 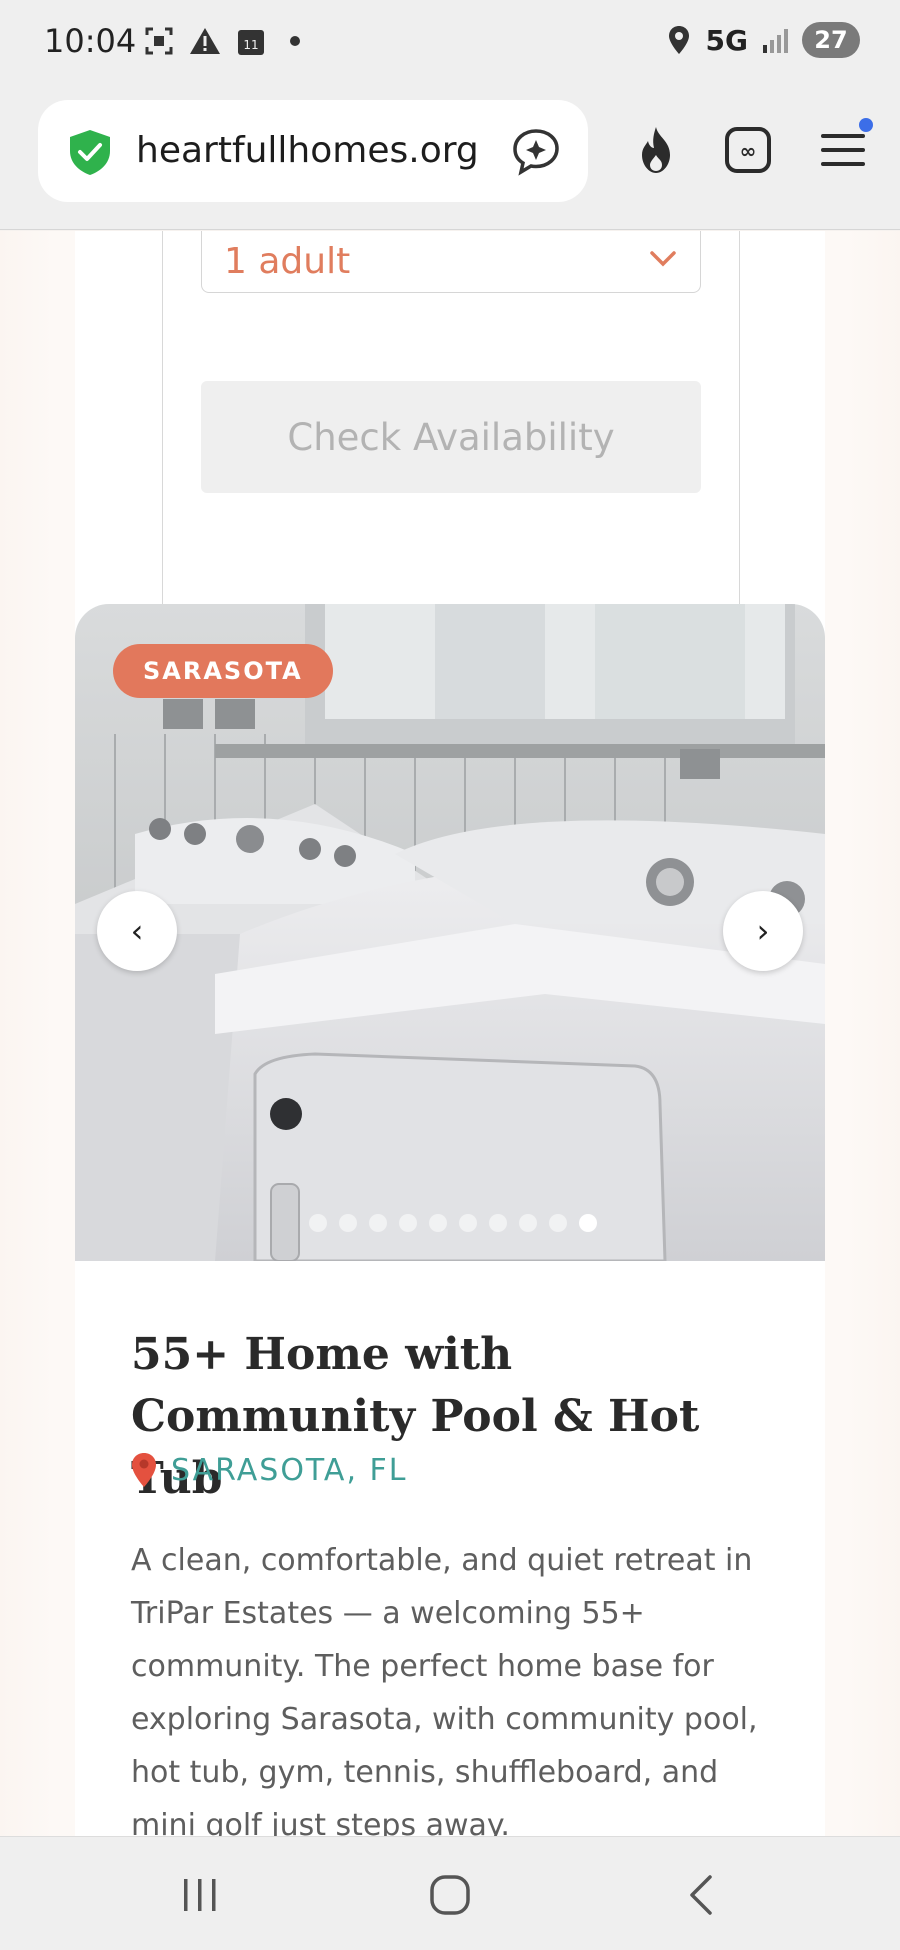 What do you see at coordinates (536, 152) in the screenshot?
I see `assistant-icon` at bounding box center [536, 152].